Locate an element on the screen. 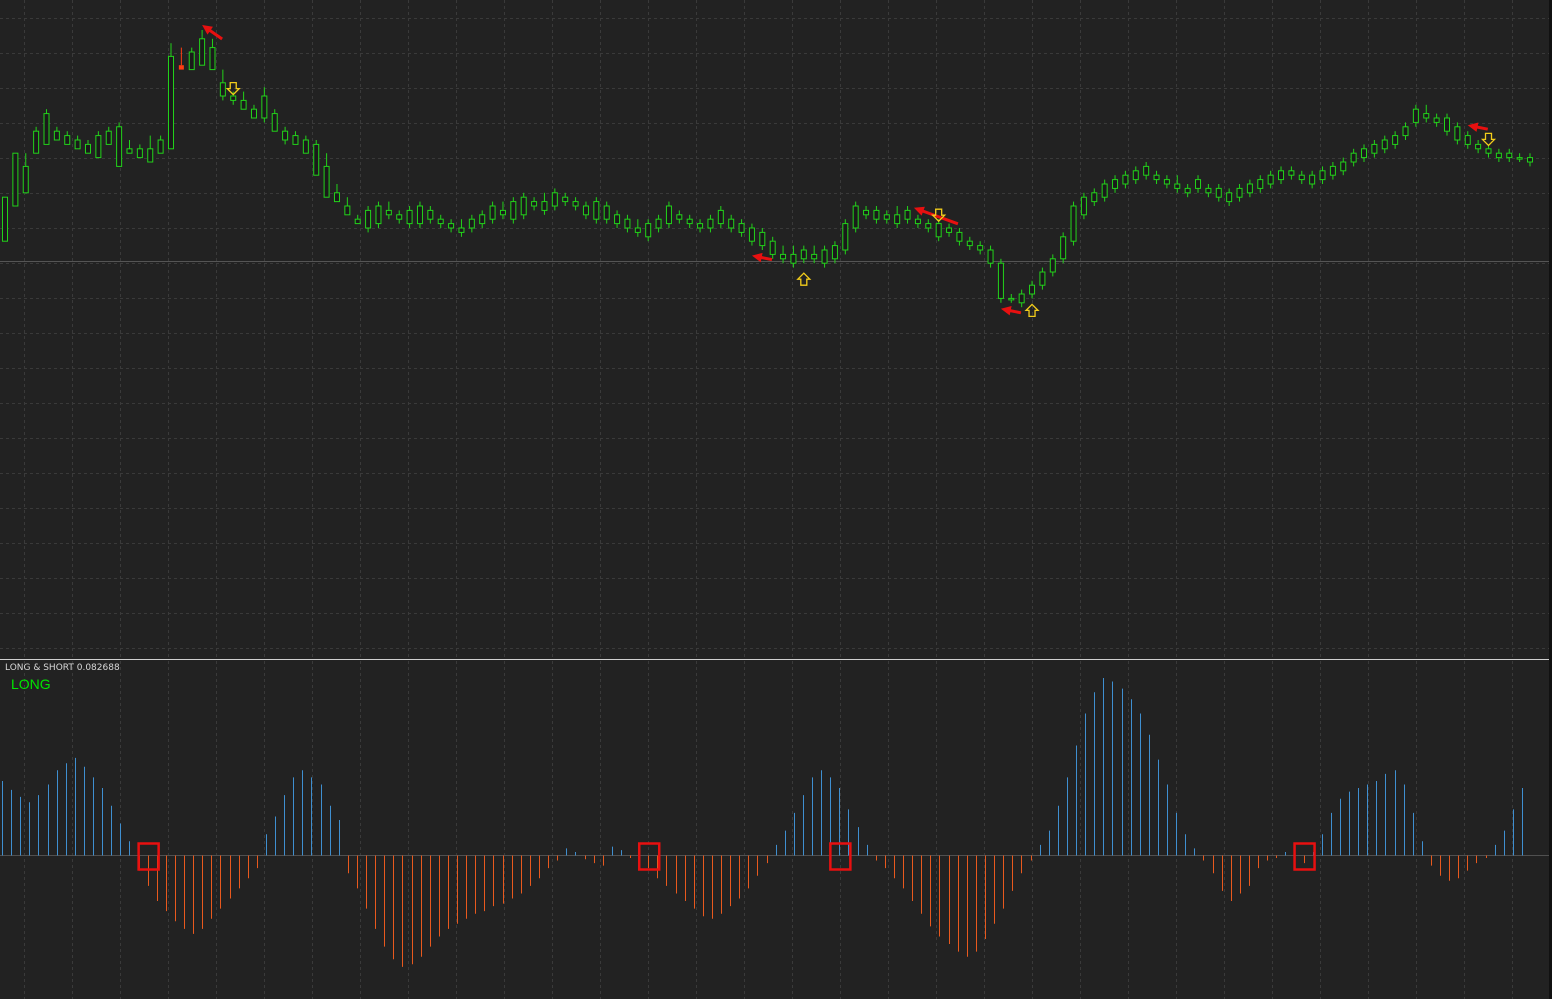 Image resolution: width=1552 pixels, height=999 pixels. signal-box is located at coordinates (649, 856).